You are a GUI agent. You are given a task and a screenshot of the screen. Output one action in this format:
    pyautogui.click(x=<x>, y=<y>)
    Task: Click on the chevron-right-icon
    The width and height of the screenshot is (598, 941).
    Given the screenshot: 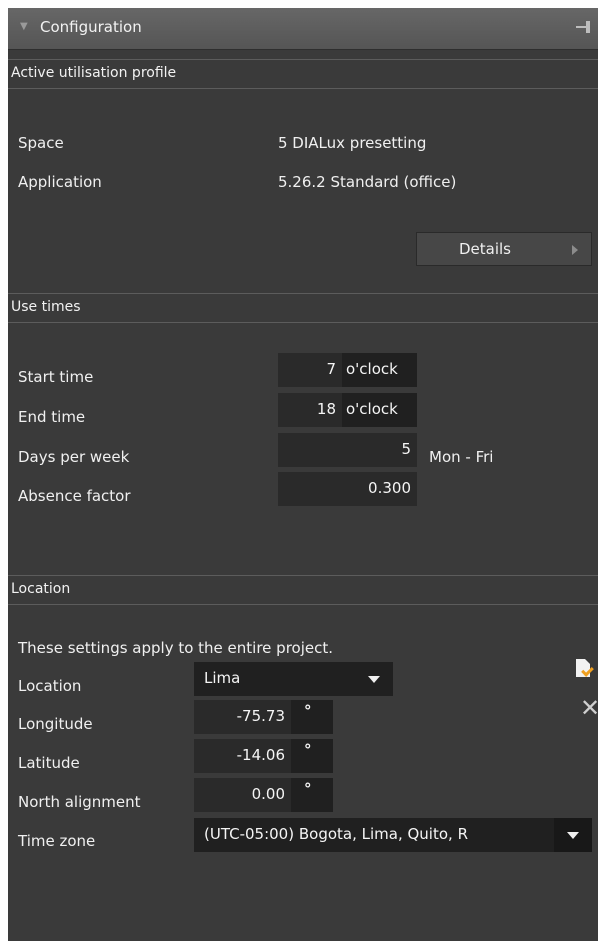 What is the action you would take?
    pyautogui.click(x=575, y=250)
    